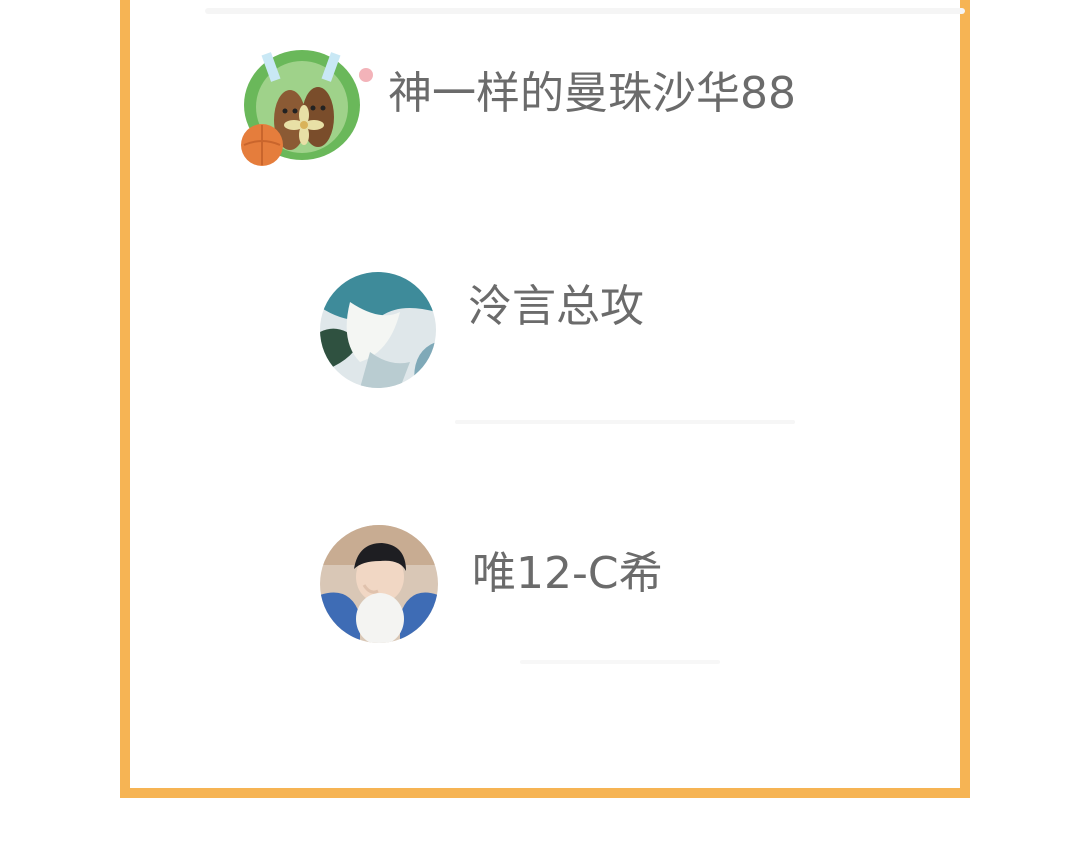 The width and height of the screenshot is (1080, 844). Describe the element at coordinates (567, 569) in the screenshot. I see `username: 唯12-C希` at that location.